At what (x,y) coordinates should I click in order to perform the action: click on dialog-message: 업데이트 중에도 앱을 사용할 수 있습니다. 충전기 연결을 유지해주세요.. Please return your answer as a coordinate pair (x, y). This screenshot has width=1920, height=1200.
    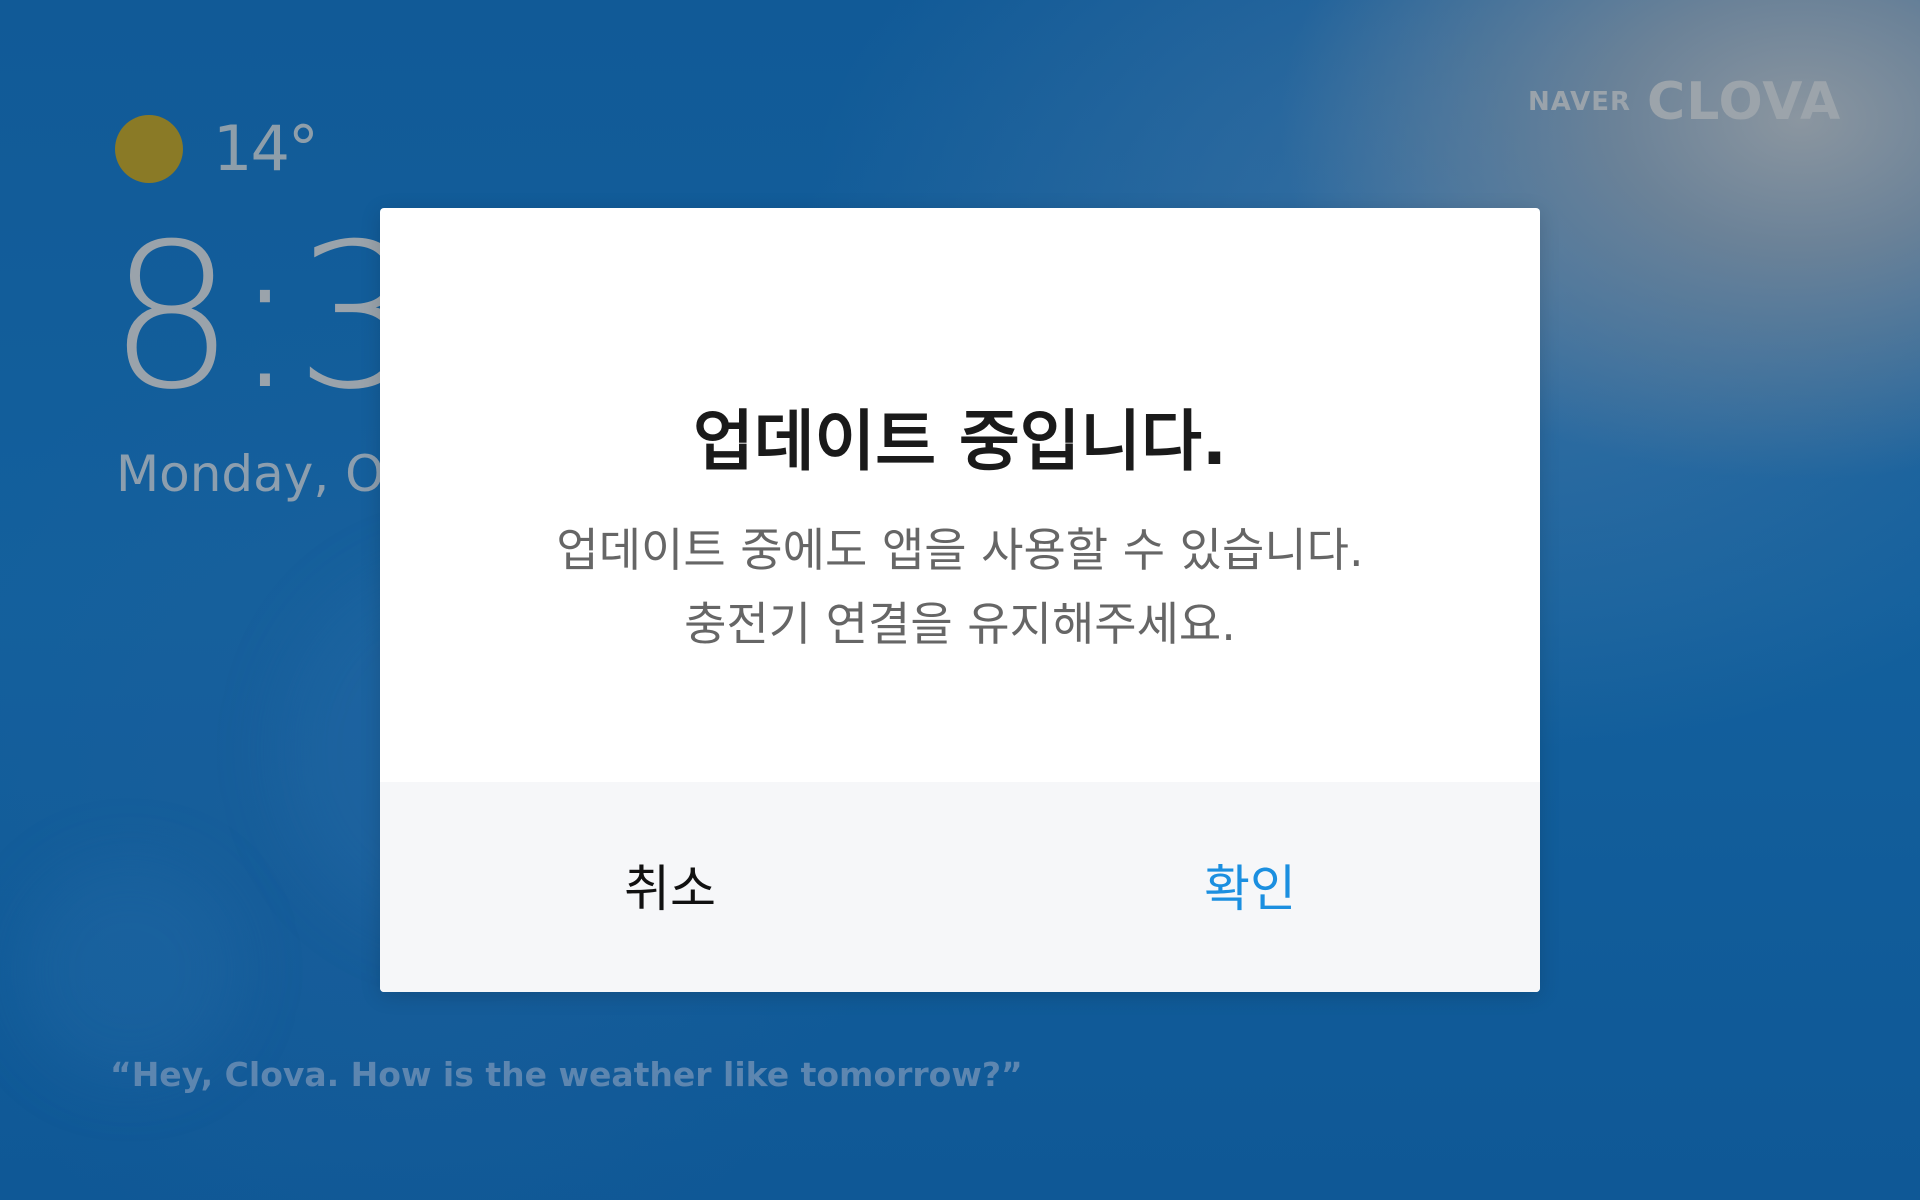
    Looking at the image, I should click on (960, 587).